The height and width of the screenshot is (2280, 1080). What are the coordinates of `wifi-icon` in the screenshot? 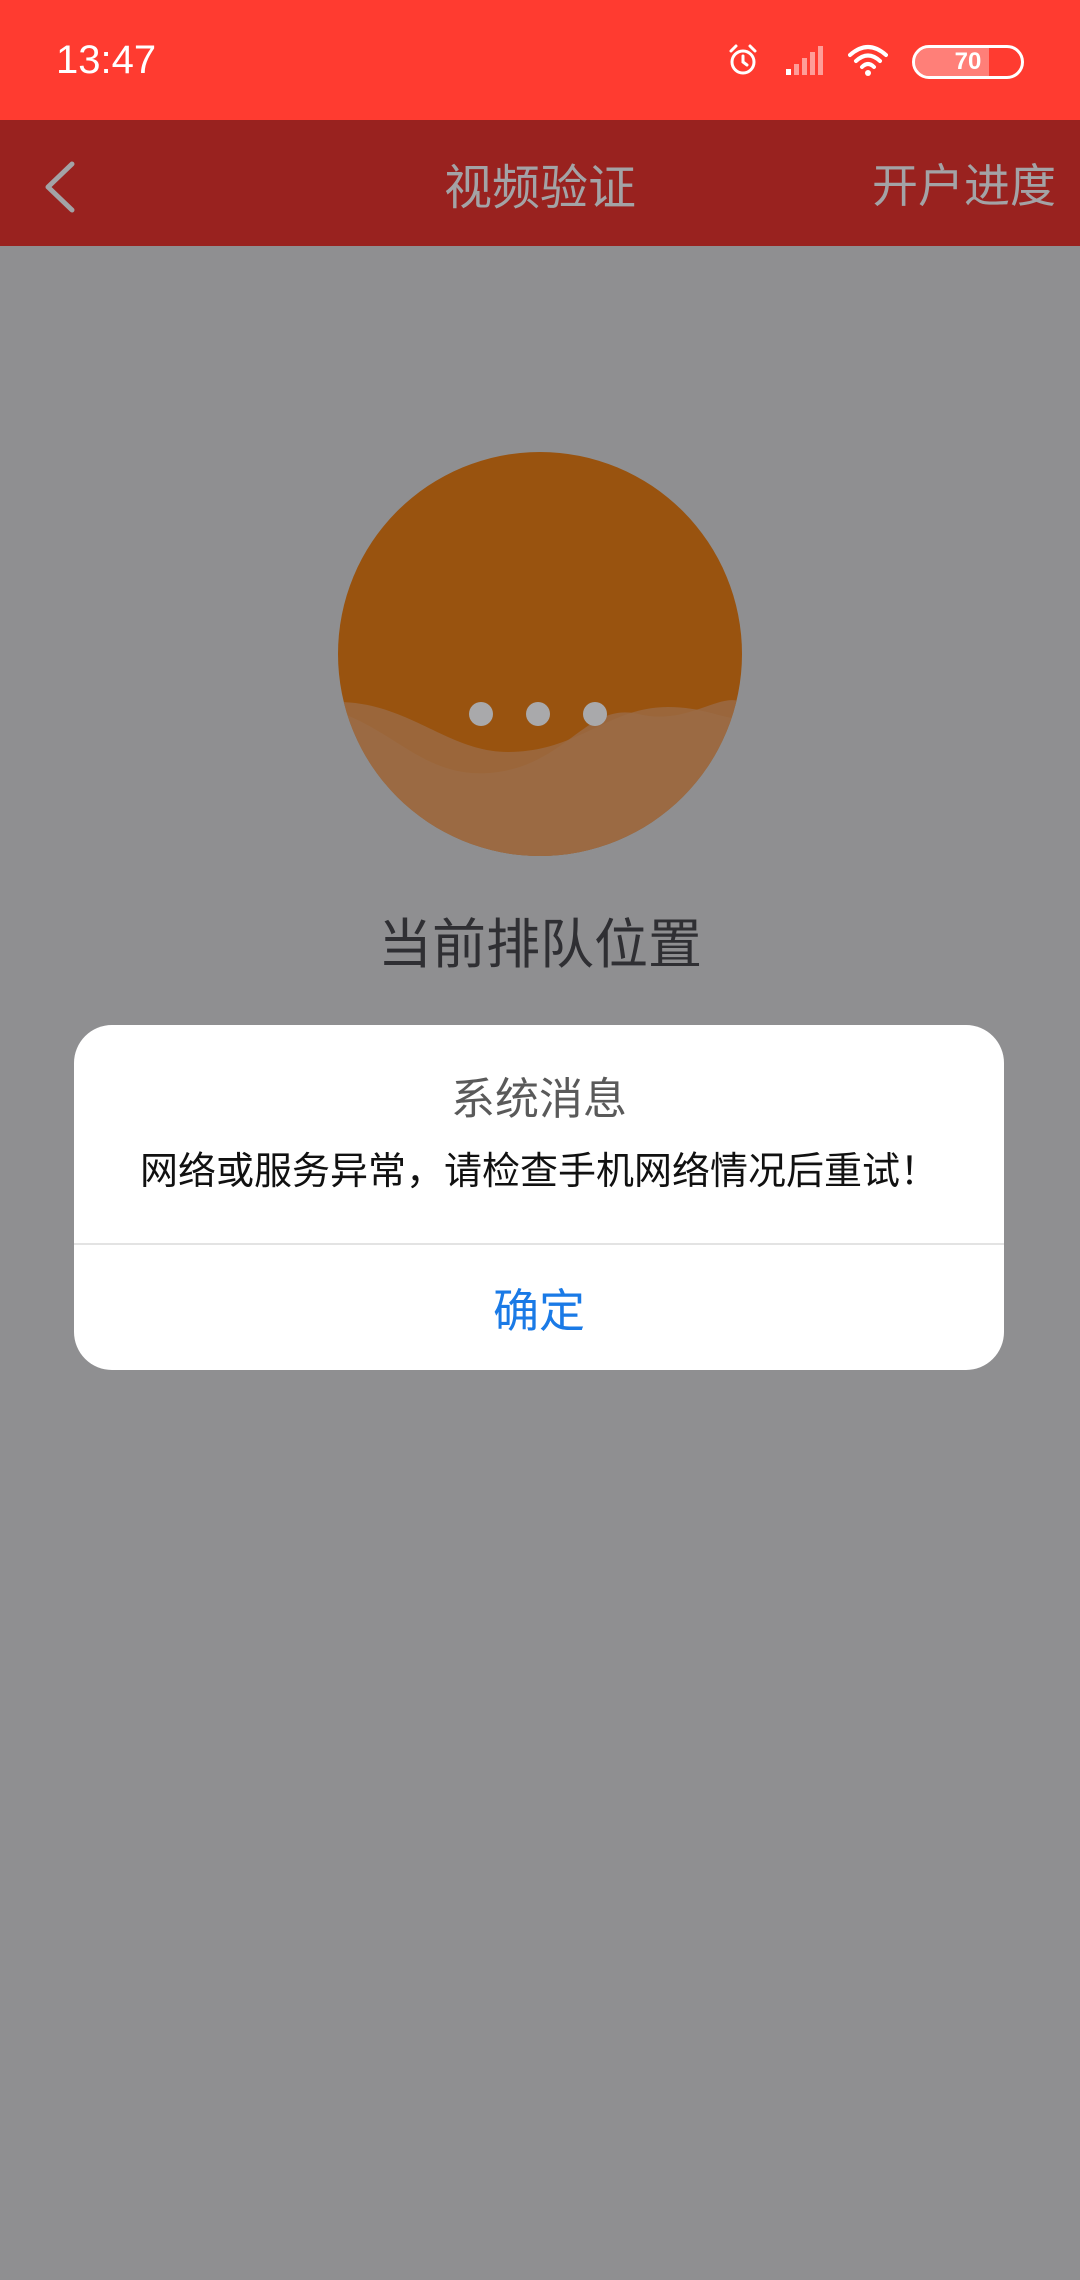 It's located at (868, 62).